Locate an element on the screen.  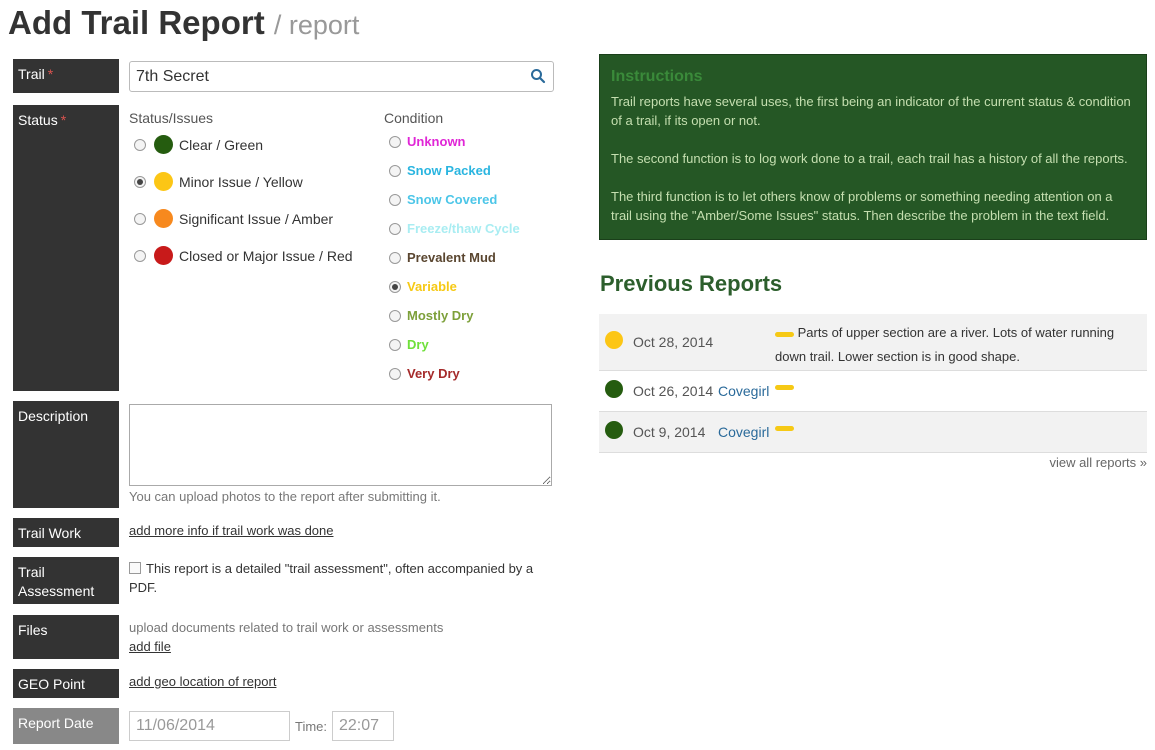
status-option-closed: Closed or Major Issue / Red is located at coordinates (243, 255).